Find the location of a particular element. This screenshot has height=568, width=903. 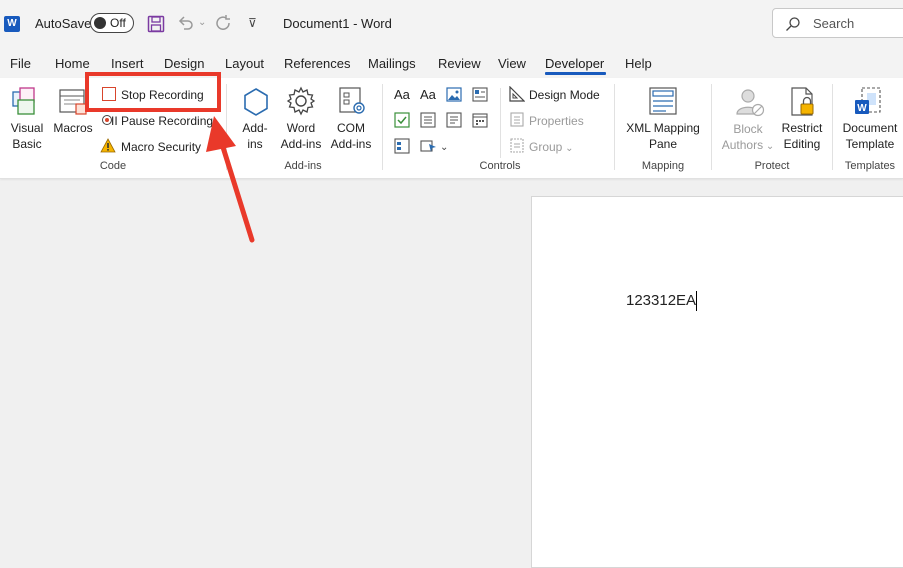

toggle-knob is located at coordinates (100, 23).